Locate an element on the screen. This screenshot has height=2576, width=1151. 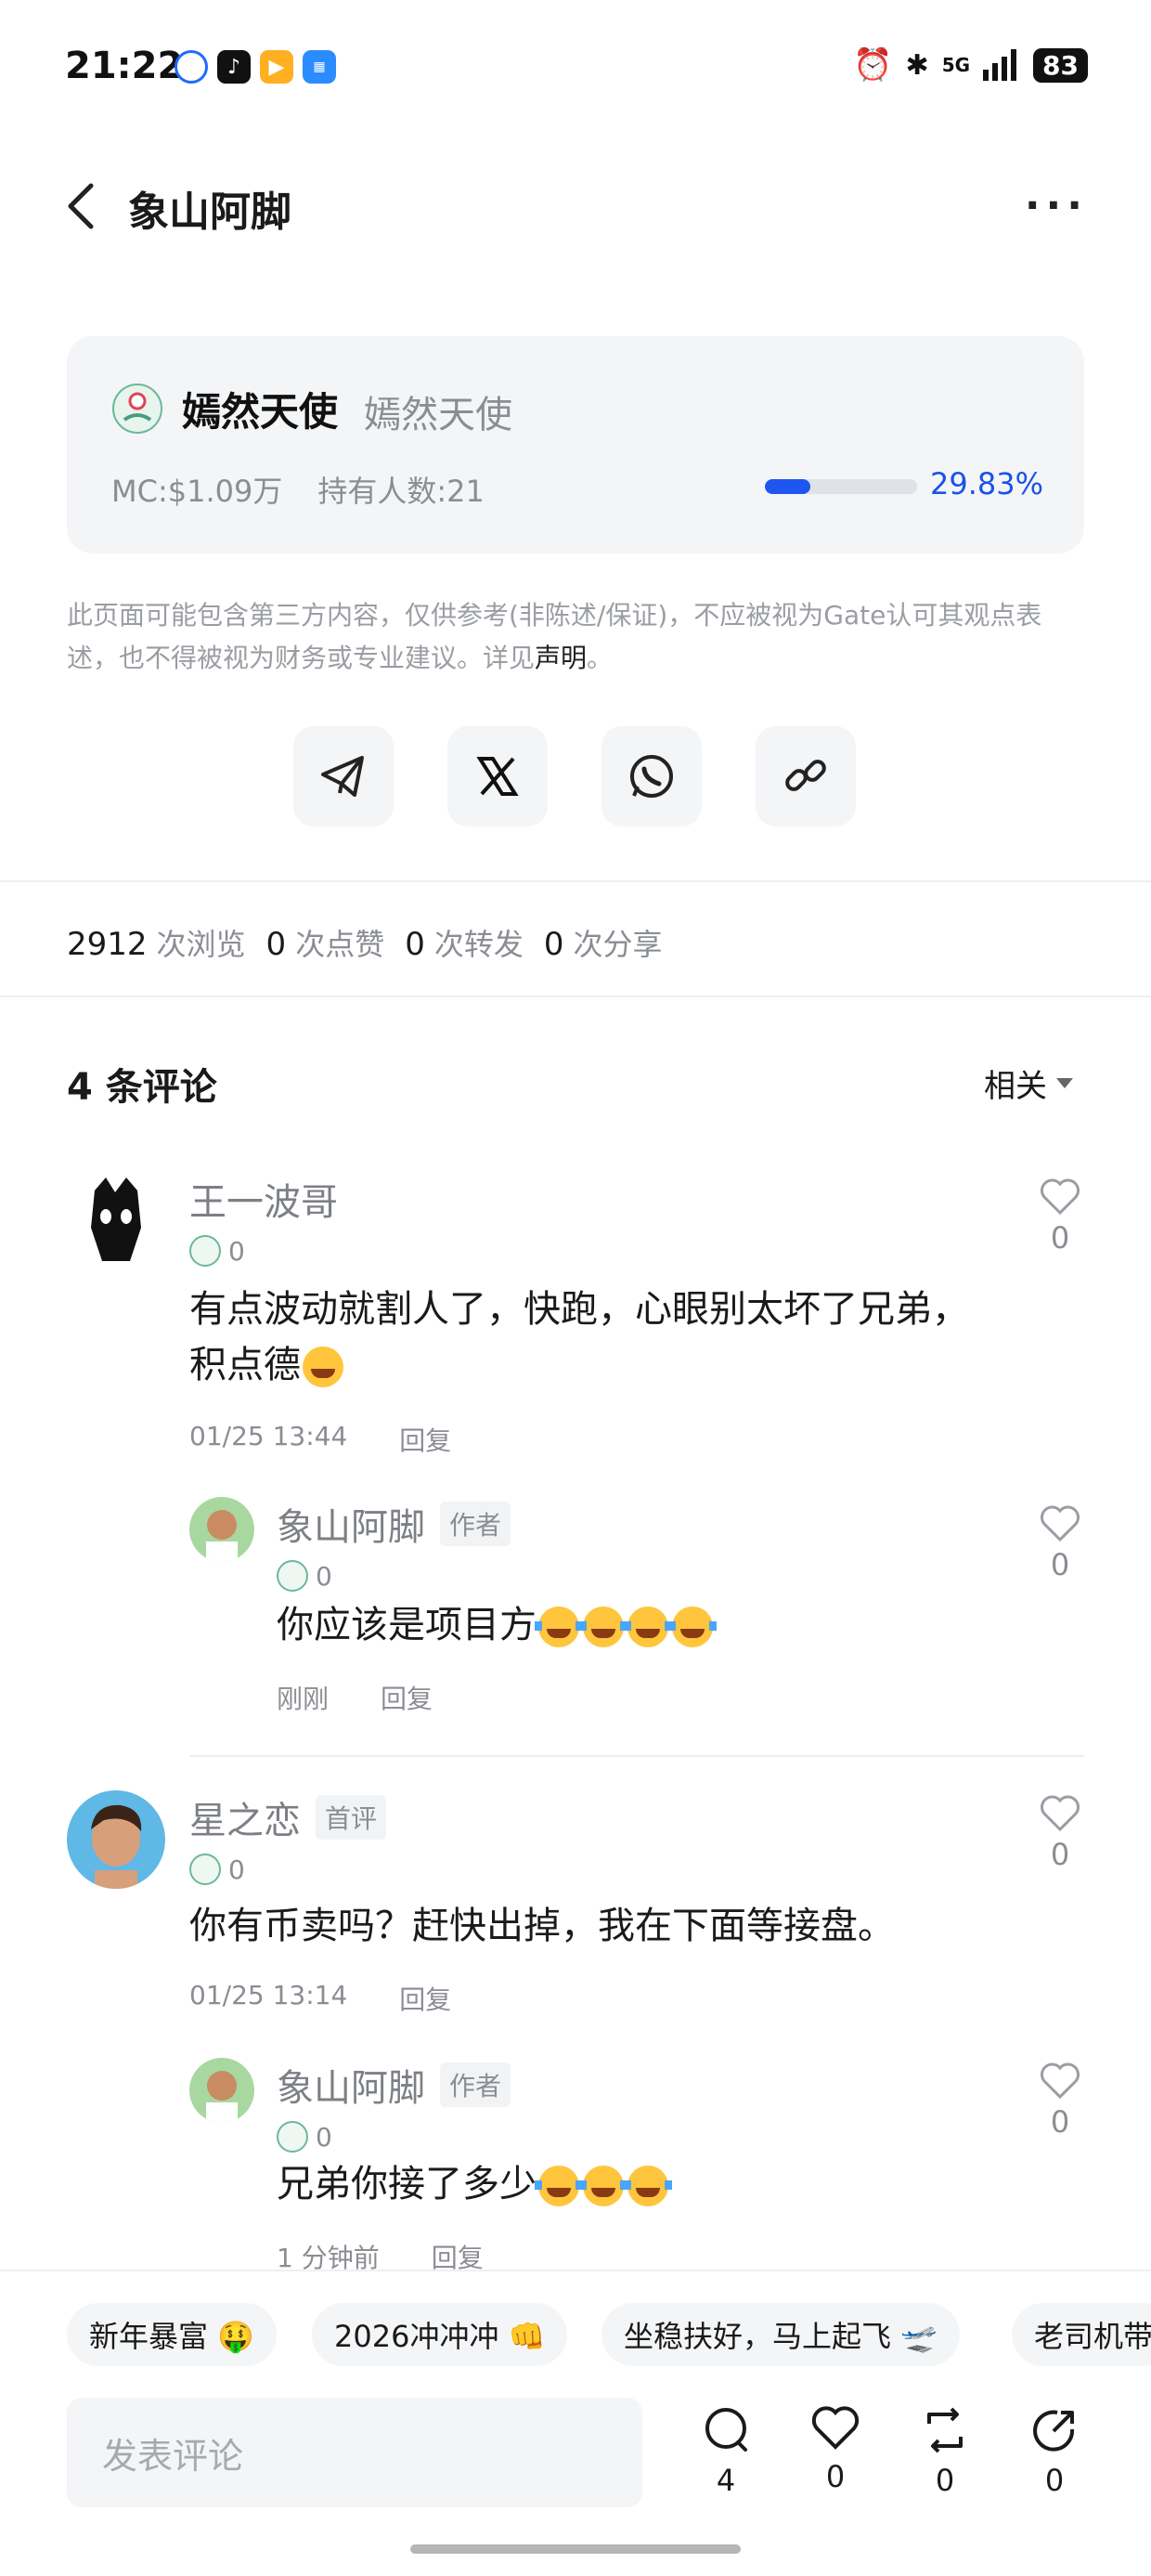
like-action-button: 0 is located at coordinates (835, 2449).